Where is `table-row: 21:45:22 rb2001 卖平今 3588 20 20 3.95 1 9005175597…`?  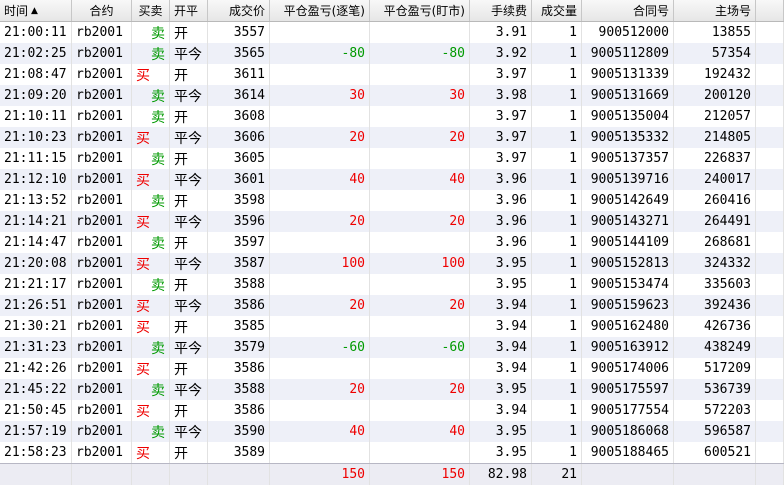
table-row: 21:45:22 rb2001 卖平今 3588 20 20 3.95 1 9005175597… is located at coordinates (392, 389).